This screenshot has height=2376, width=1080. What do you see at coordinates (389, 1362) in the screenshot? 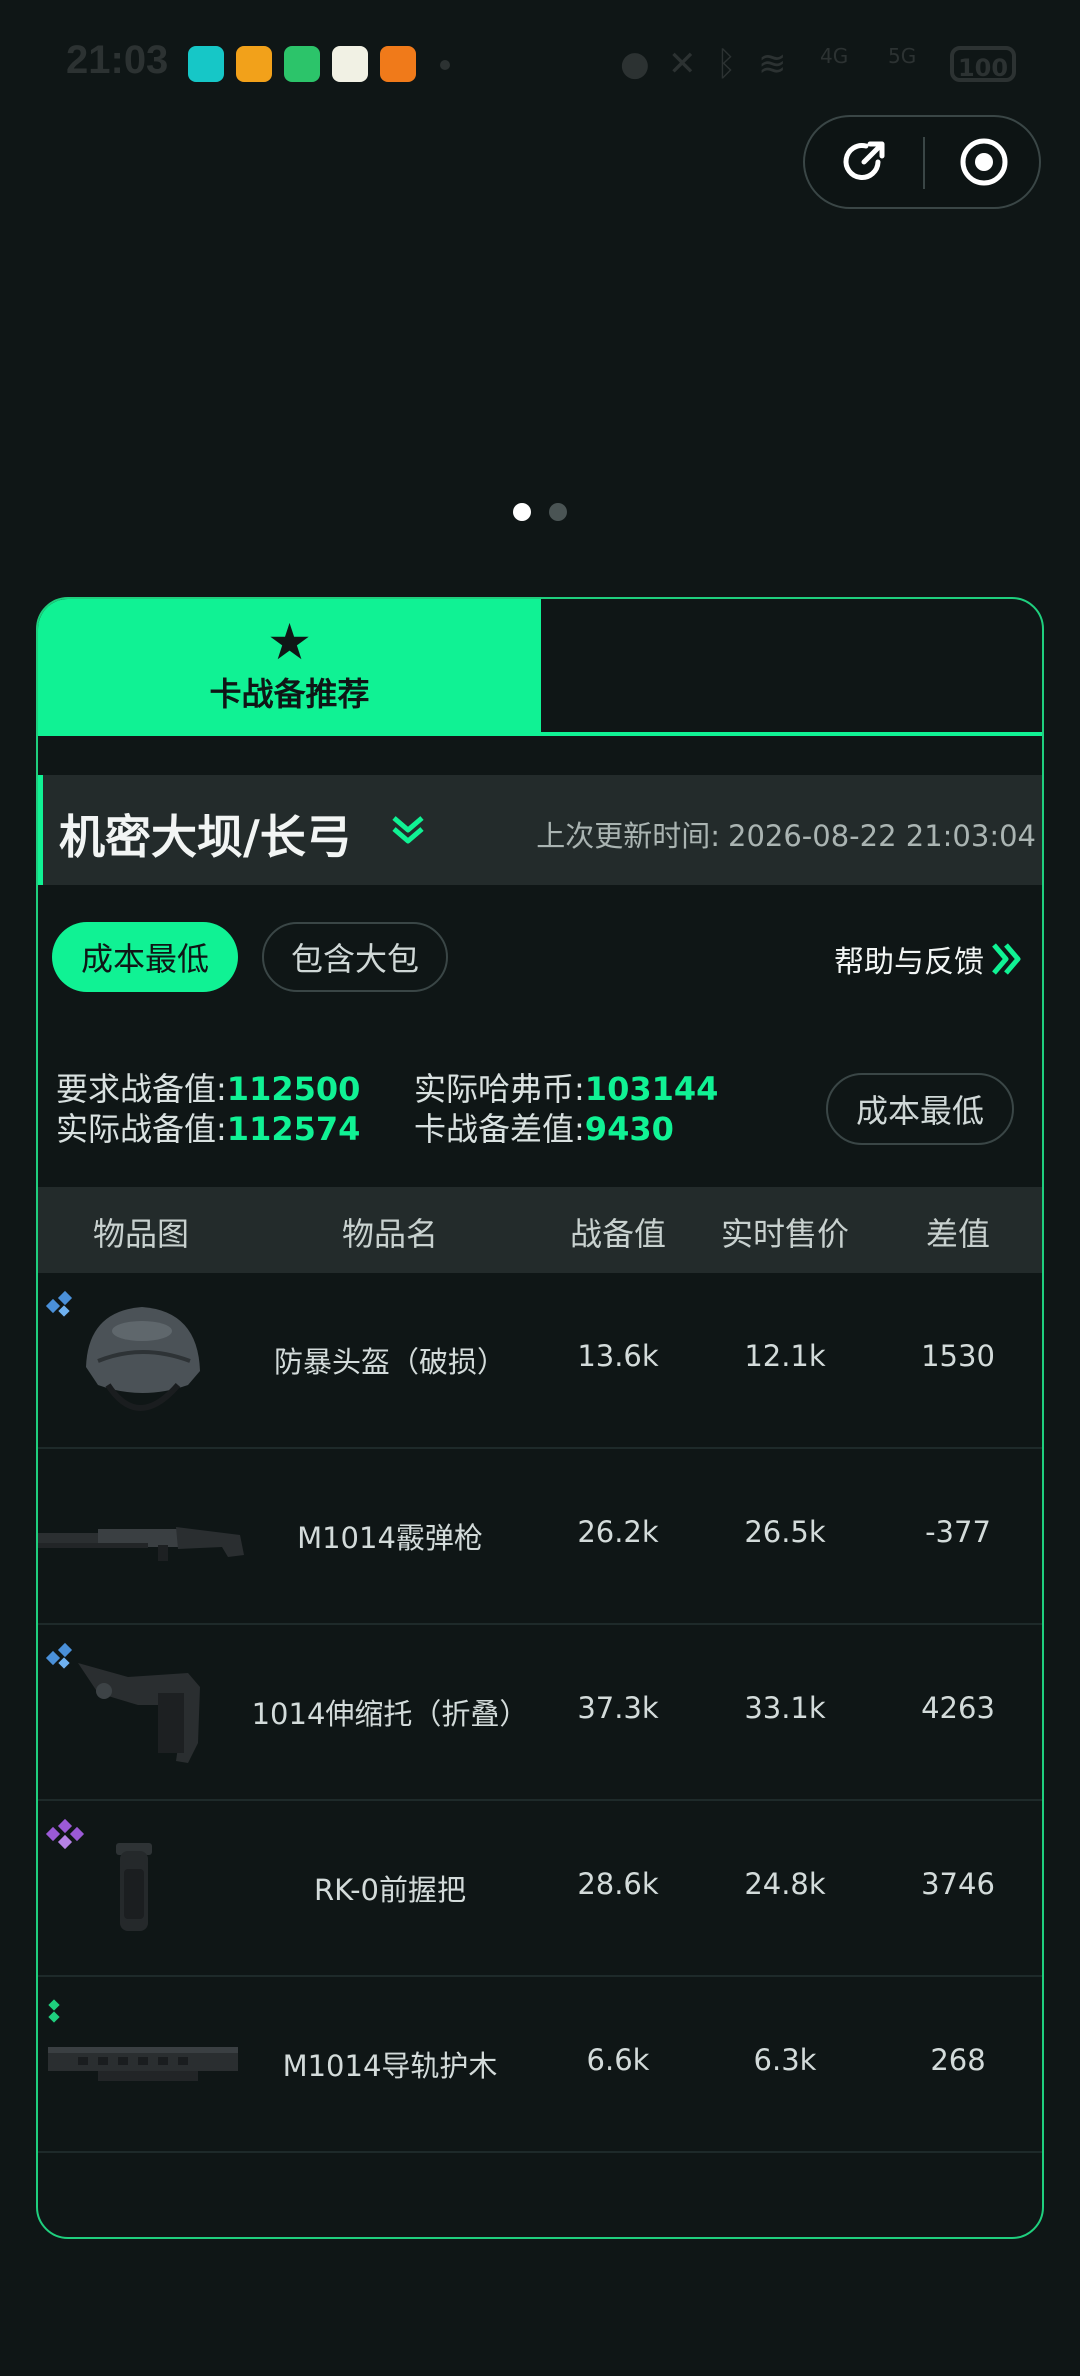
I see `item-name: 防暴头盔（破损）` at bounding box center [389, 1362].